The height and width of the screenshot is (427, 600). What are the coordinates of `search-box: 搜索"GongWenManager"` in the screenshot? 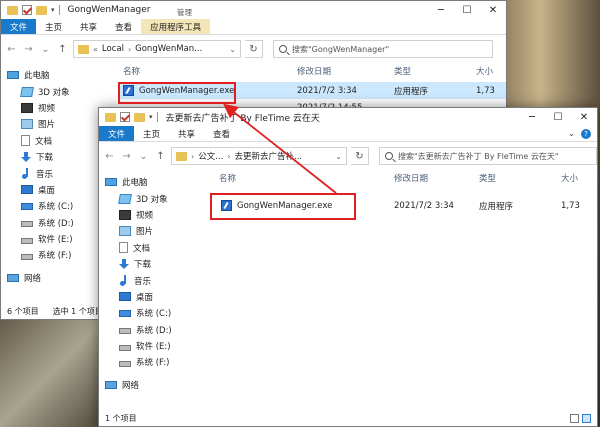 It's located at (383, 49).